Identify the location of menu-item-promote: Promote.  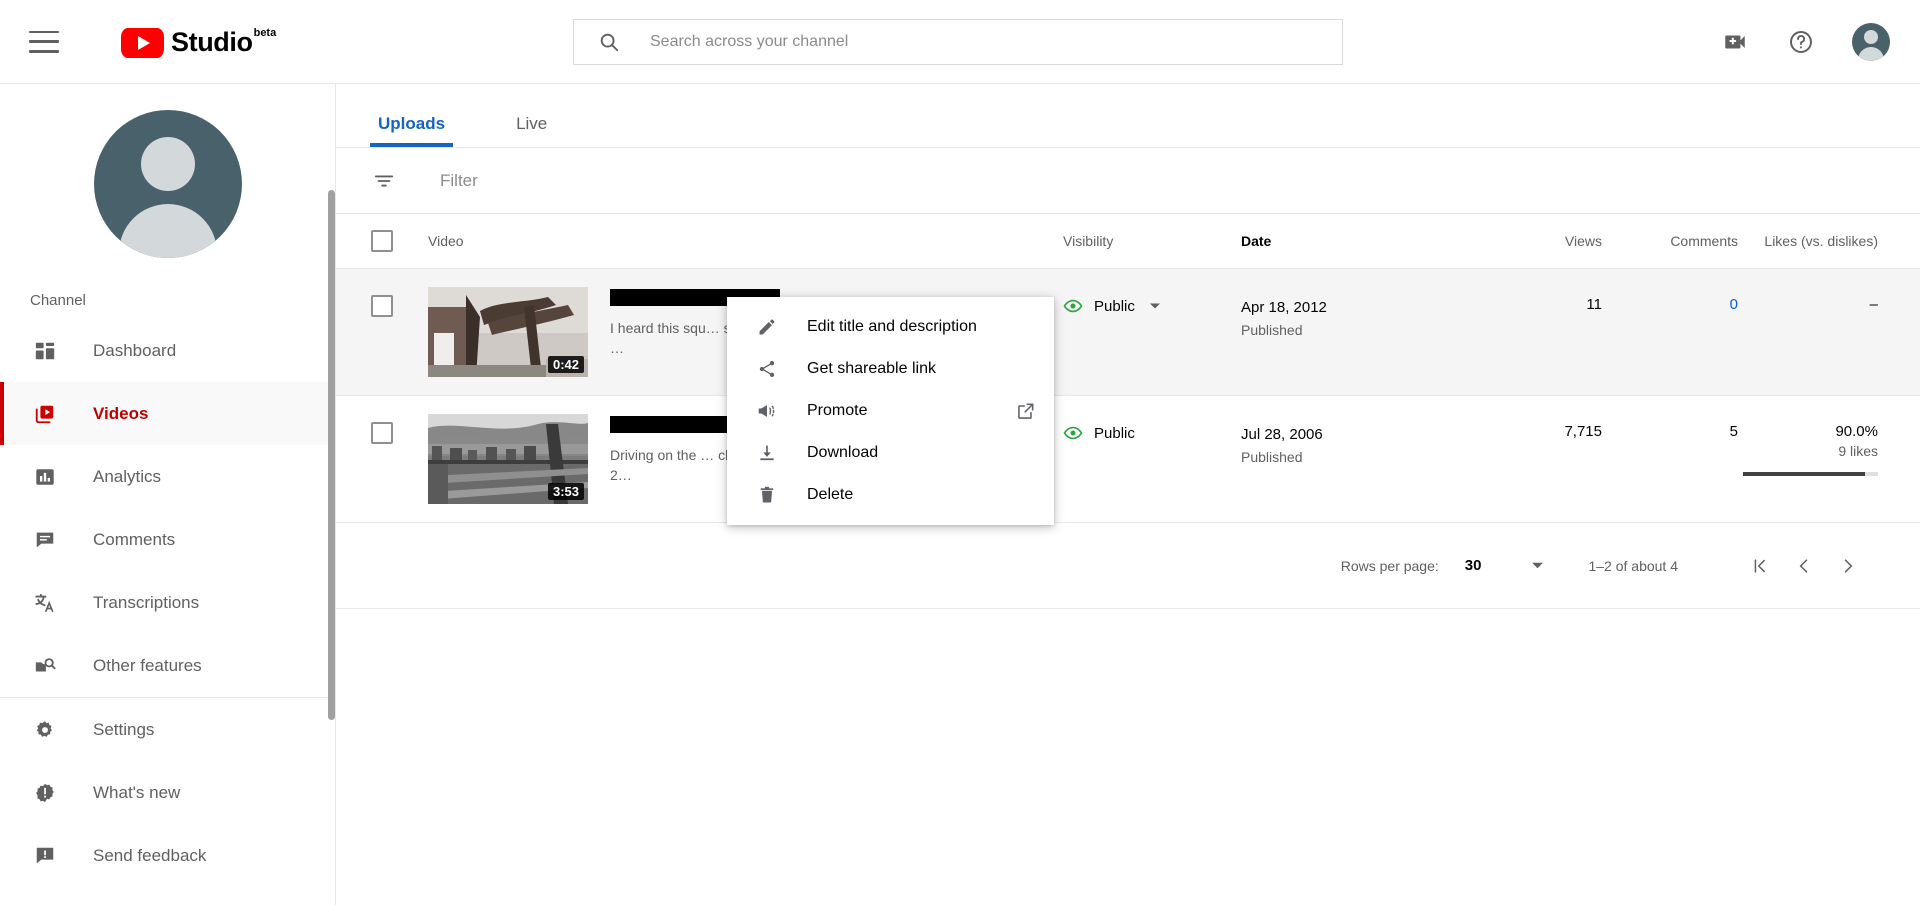
(890, 411).